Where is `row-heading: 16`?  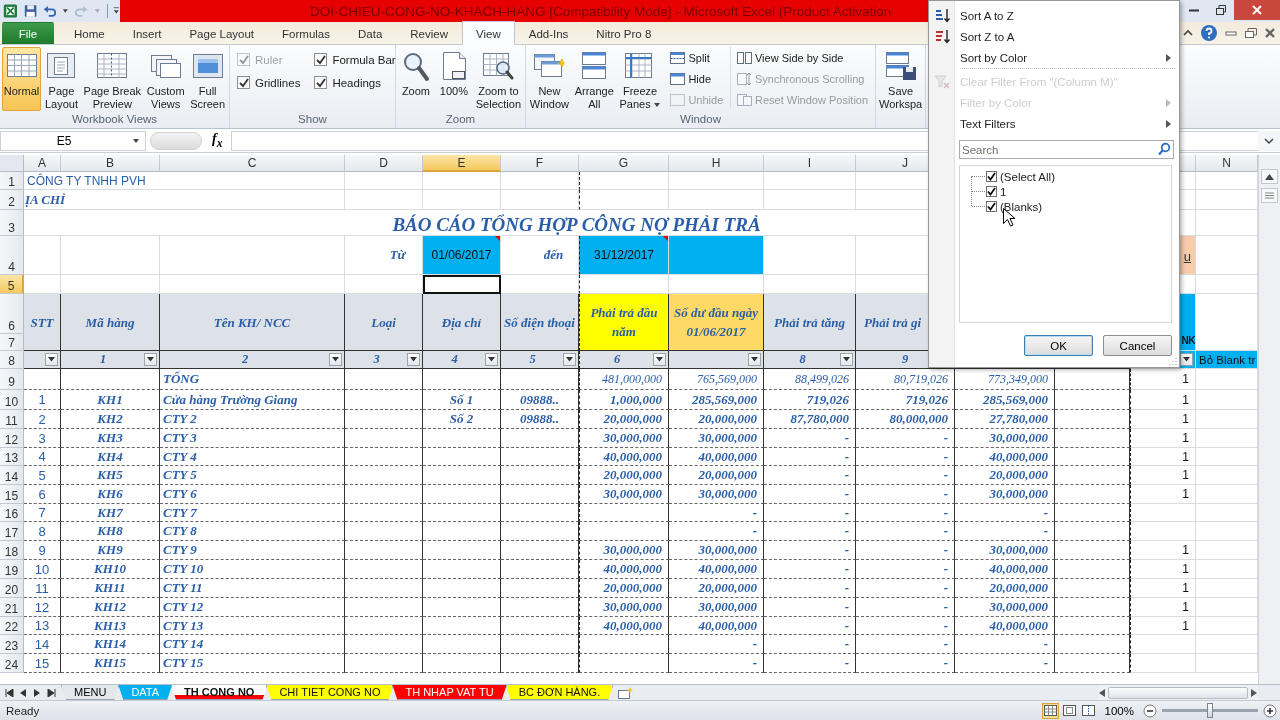
row-heading: 16 is located at coordinates (12, 513).